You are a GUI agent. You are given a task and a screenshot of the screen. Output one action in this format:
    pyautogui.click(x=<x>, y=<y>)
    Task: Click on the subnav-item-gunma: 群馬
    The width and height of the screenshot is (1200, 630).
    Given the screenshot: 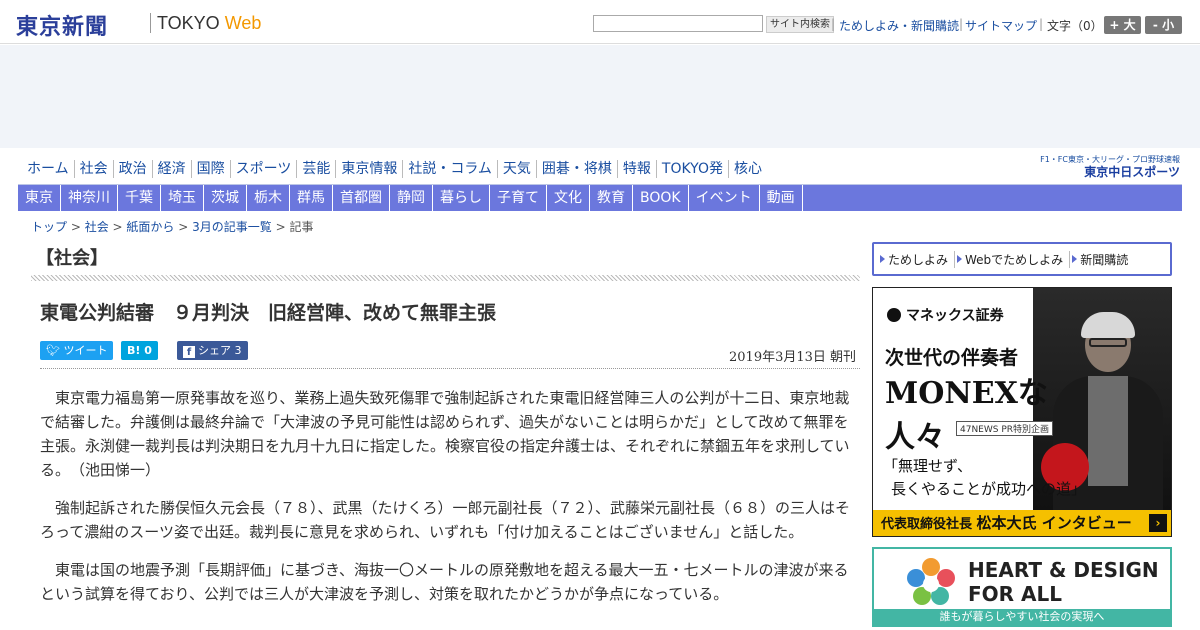 What is the action you would take?
    pyautogui.click(x=311, y=198)
    